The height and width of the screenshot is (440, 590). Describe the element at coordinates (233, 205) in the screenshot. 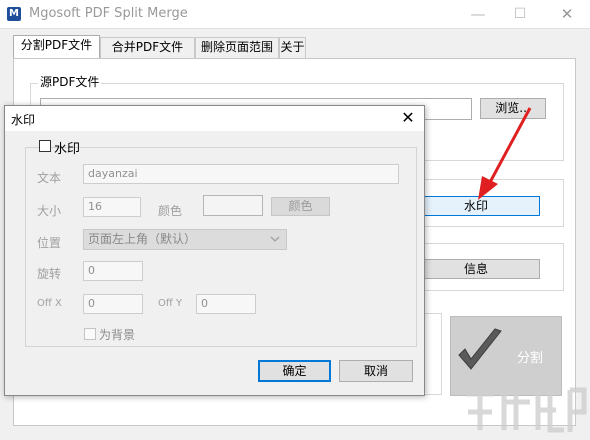

I see `color-swatch` at that location.